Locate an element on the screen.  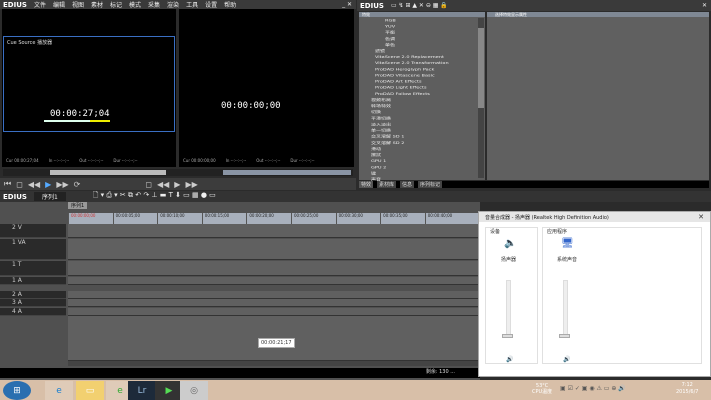
player-dur: Dur --:--:--;-- is located at coordinates (125, 160).